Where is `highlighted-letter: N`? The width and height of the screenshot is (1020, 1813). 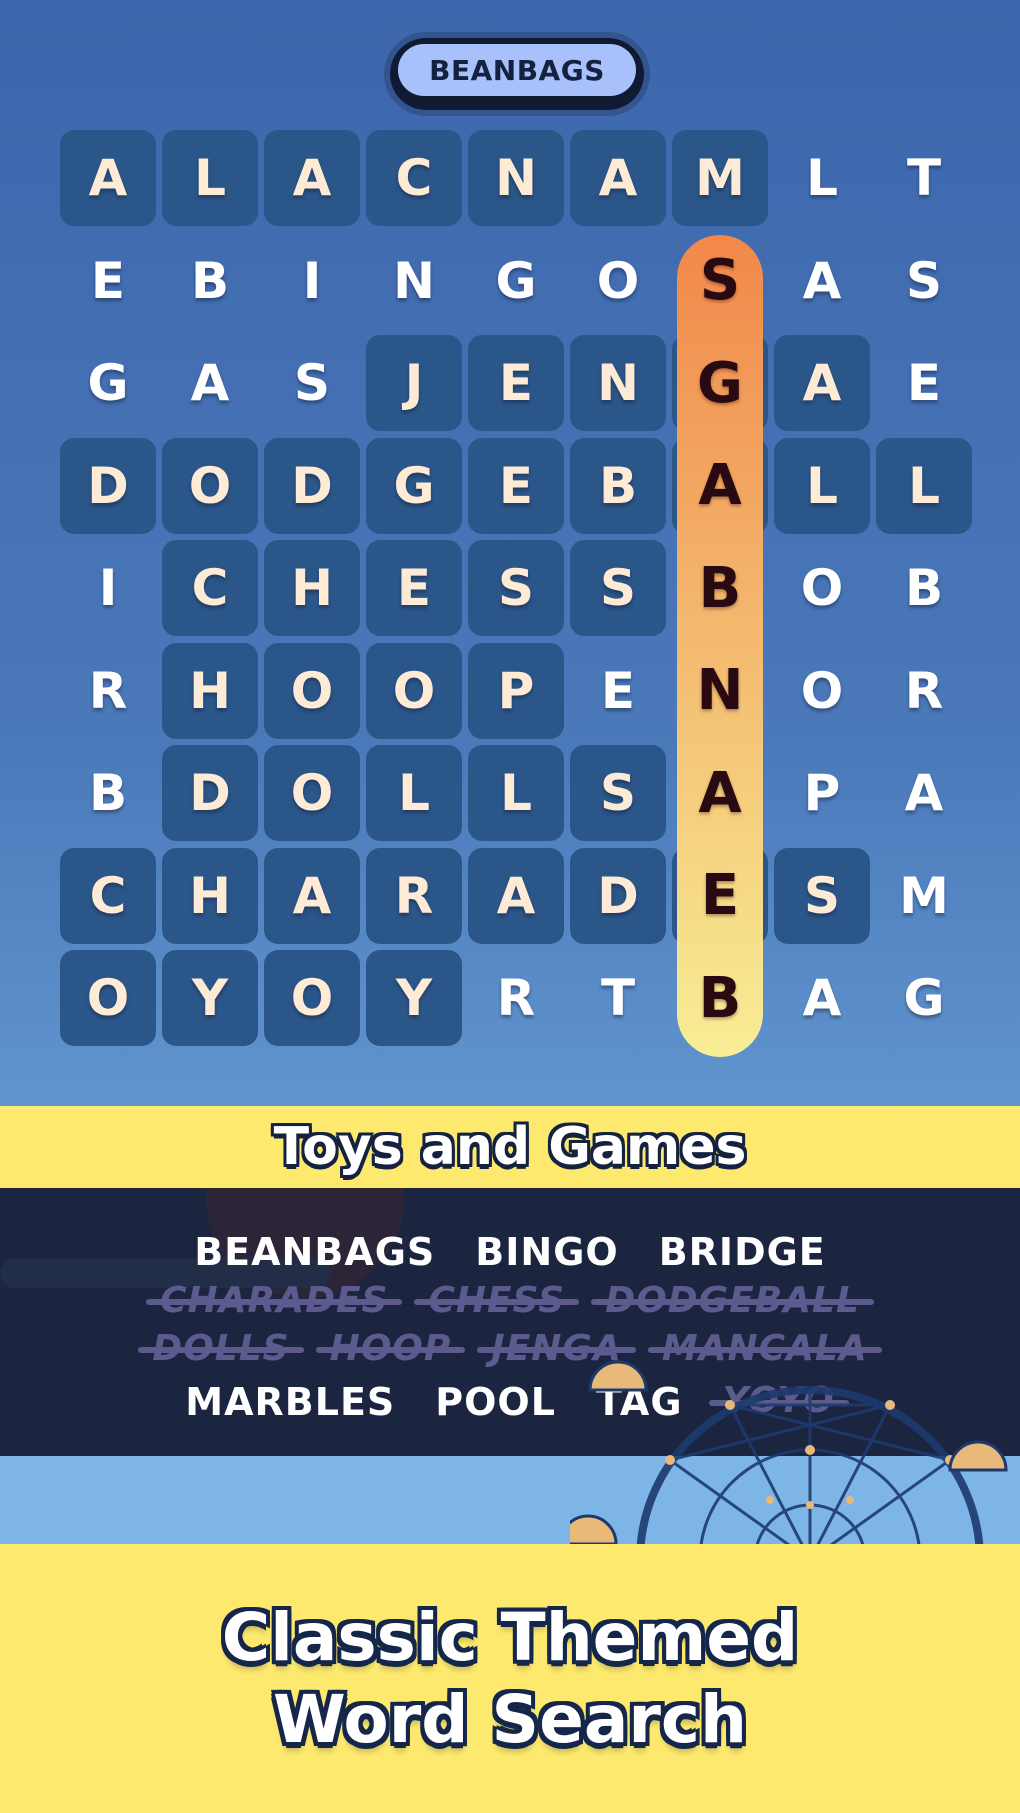
highlighted-letter: N is located at coordinates (720, 691).